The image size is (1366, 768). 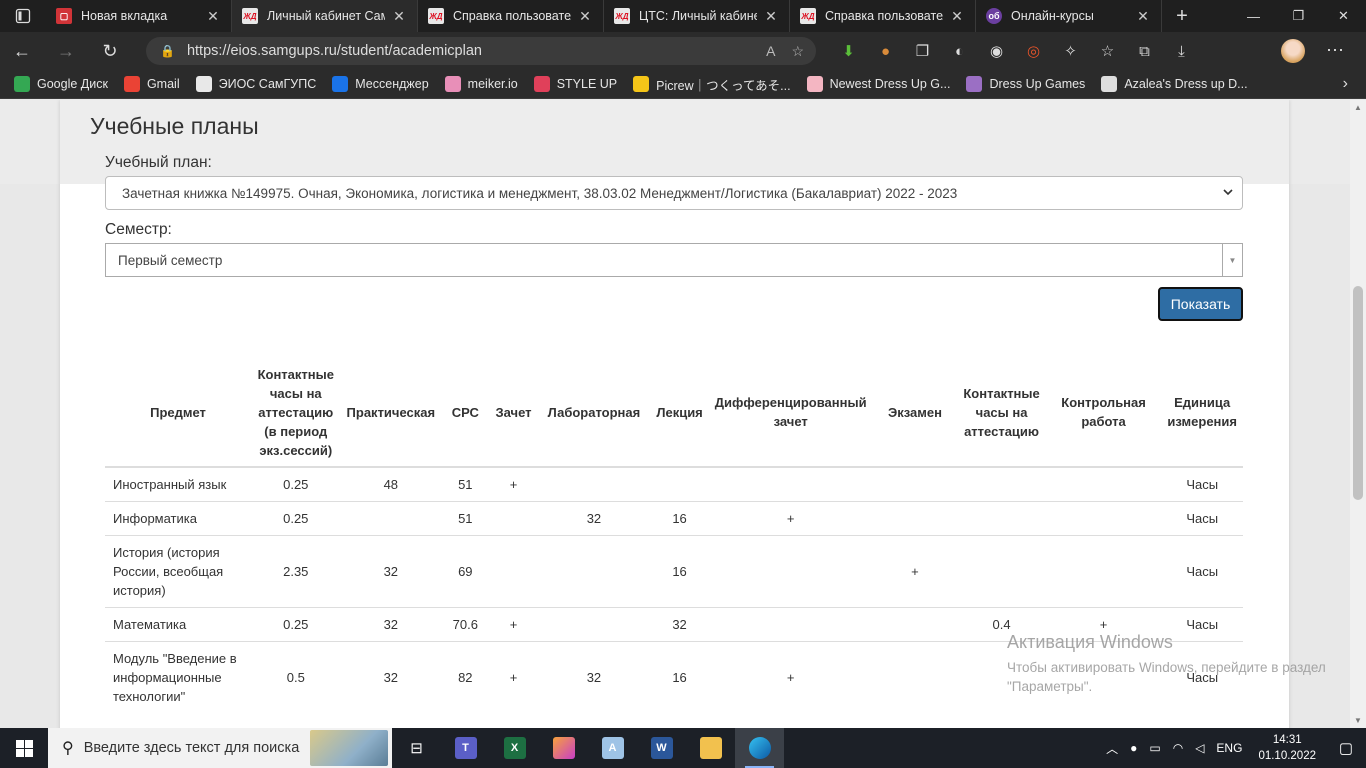 I want to click on downloads-icon: ⤓, so click(x=1181, y=51).